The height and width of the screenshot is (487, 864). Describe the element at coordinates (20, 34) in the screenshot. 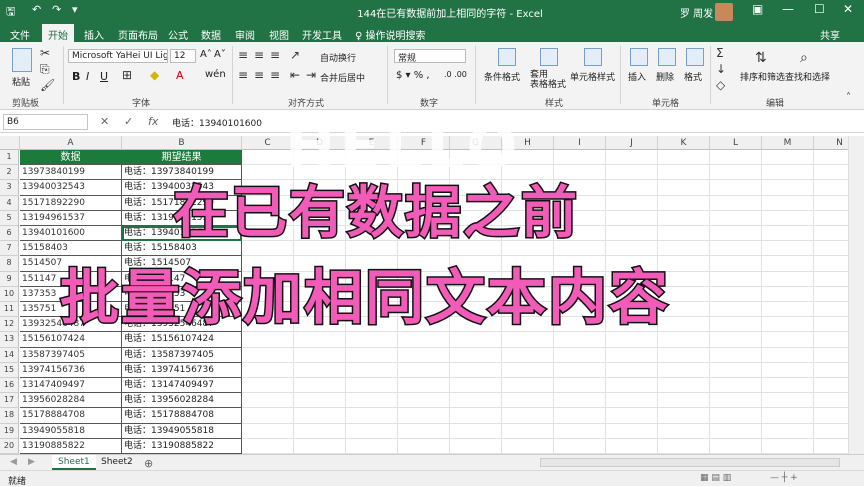

I see `tab-file: 文件` at that location.